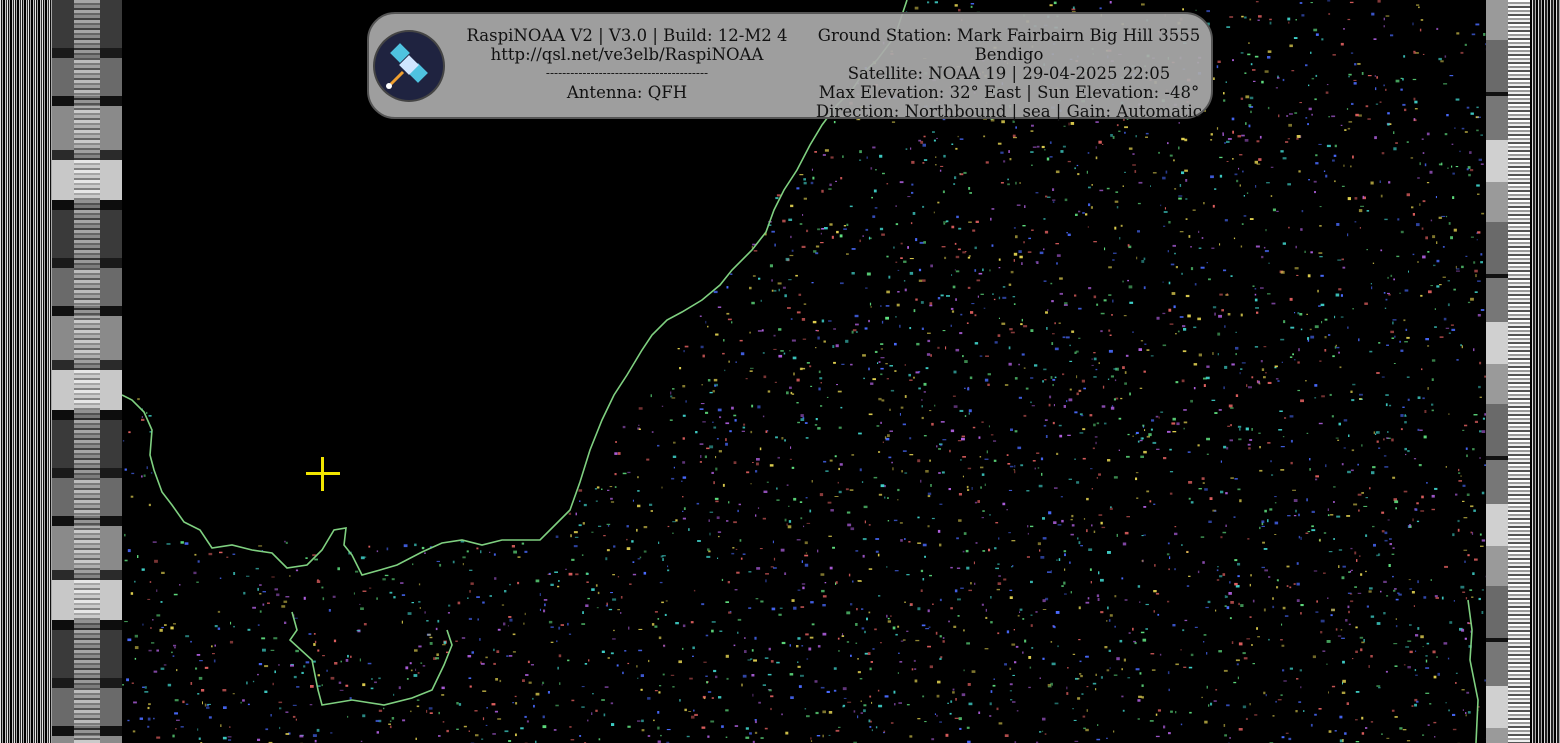 The image size is (1560, 743). I want to click on telemetry-strip-right-noise, so click(1519, 371).